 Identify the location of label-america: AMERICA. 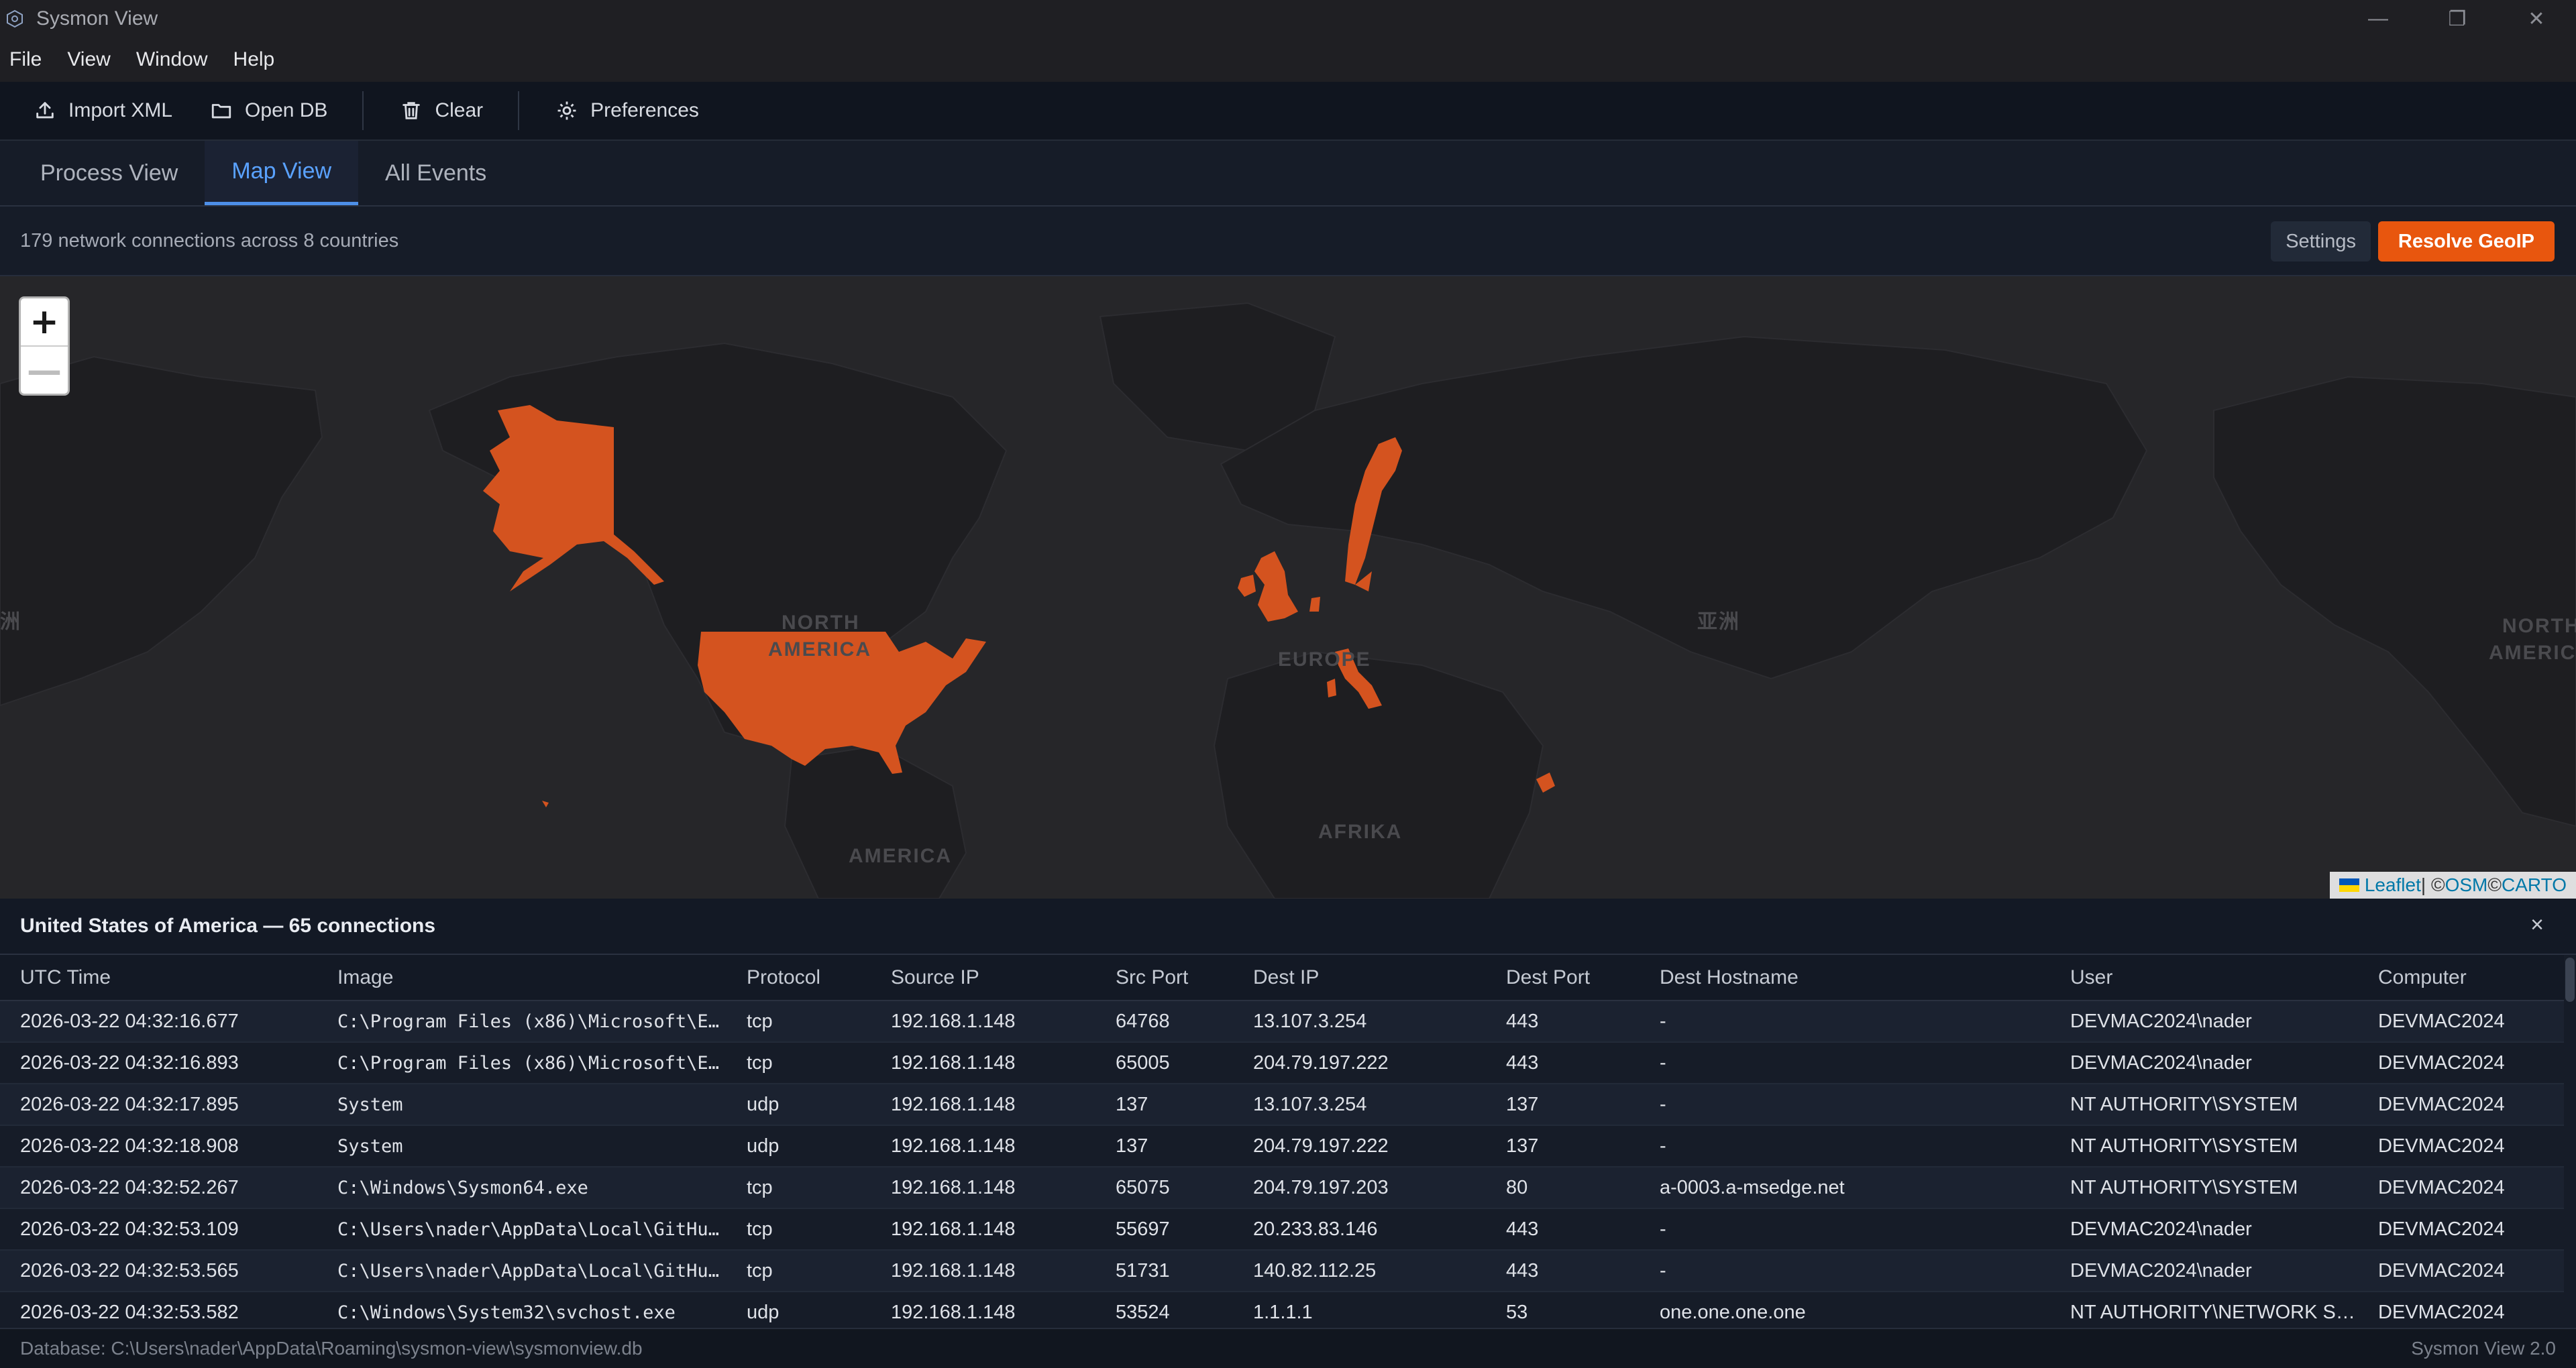
(819, 649).